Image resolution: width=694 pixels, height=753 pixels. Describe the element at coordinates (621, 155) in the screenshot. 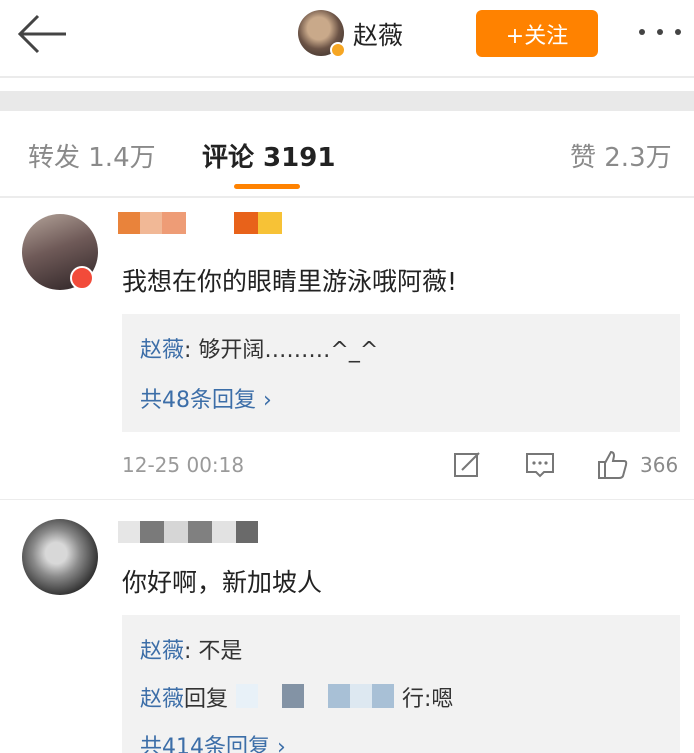

I see `tab-likes: 赞 2.3万` at that location.